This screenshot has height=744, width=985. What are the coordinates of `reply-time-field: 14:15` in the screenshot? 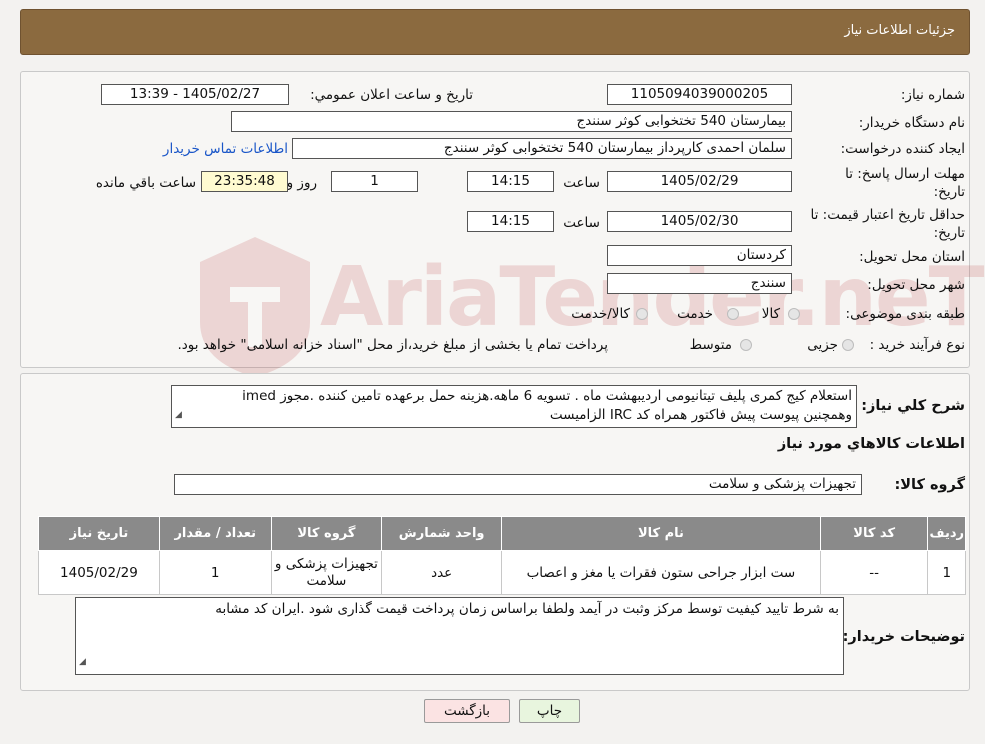 It's located at (510, 181).